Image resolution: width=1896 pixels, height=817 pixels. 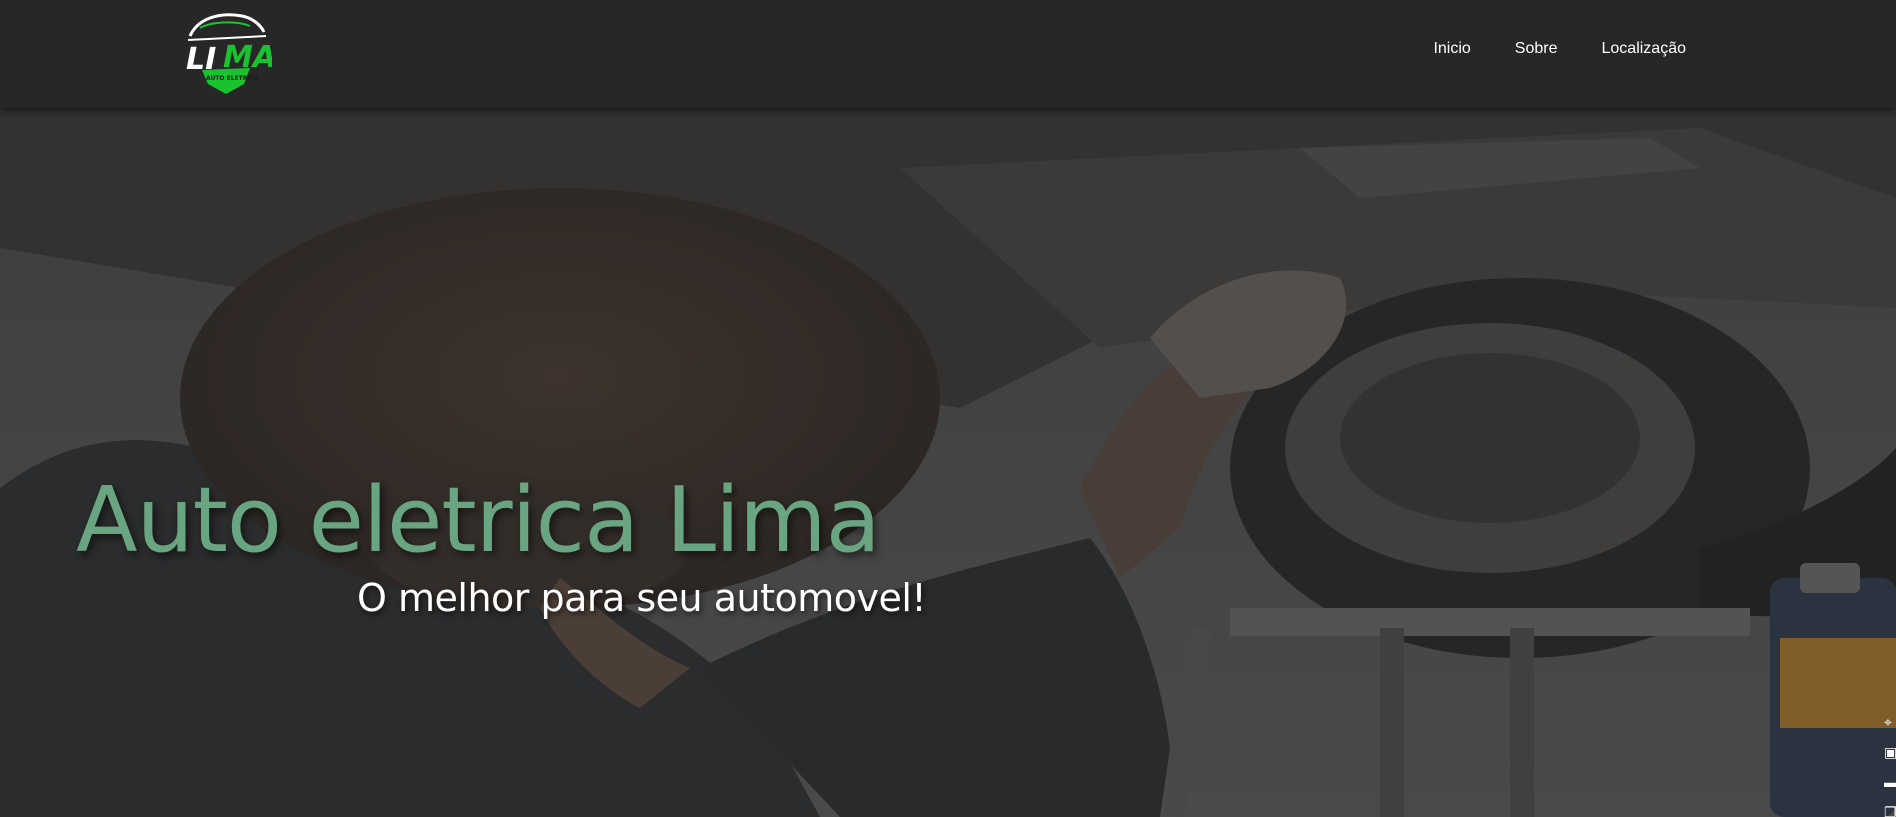 What do you see at coordinates (1559, 49) in the screenshot?
I see `main-nav: Inicio Sobre Localização` at bounding box center [1559, 49].